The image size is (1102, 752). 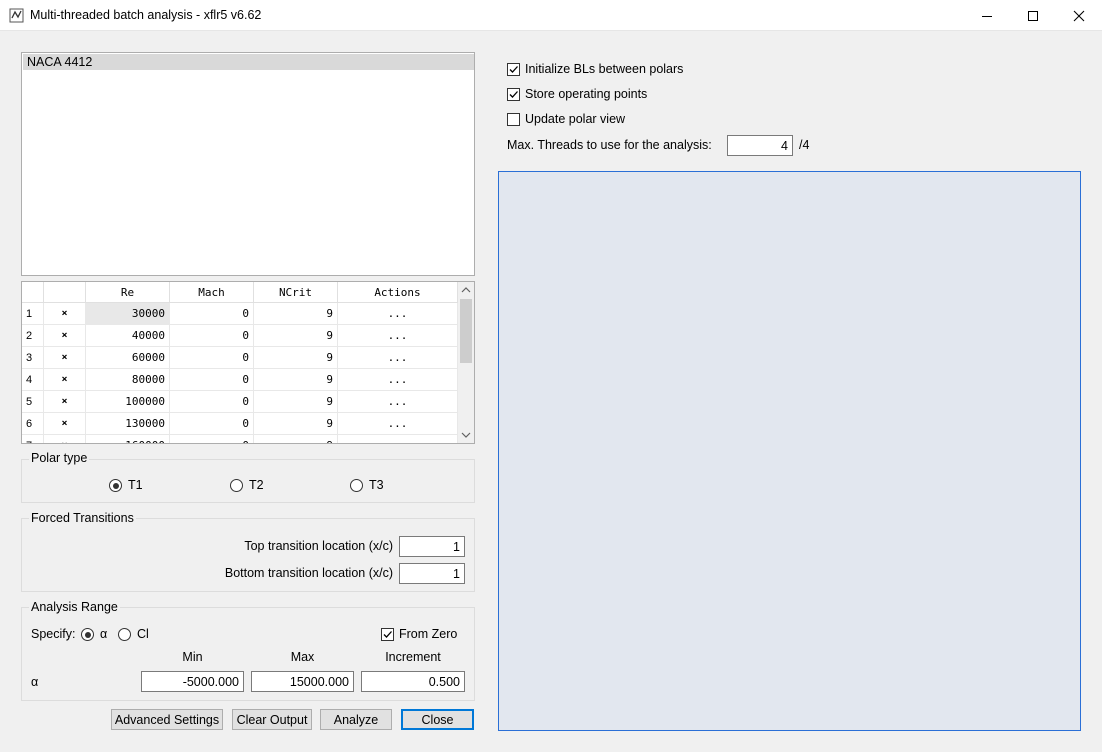 I want to click on close-window-button, so click(x=1079, y=15).